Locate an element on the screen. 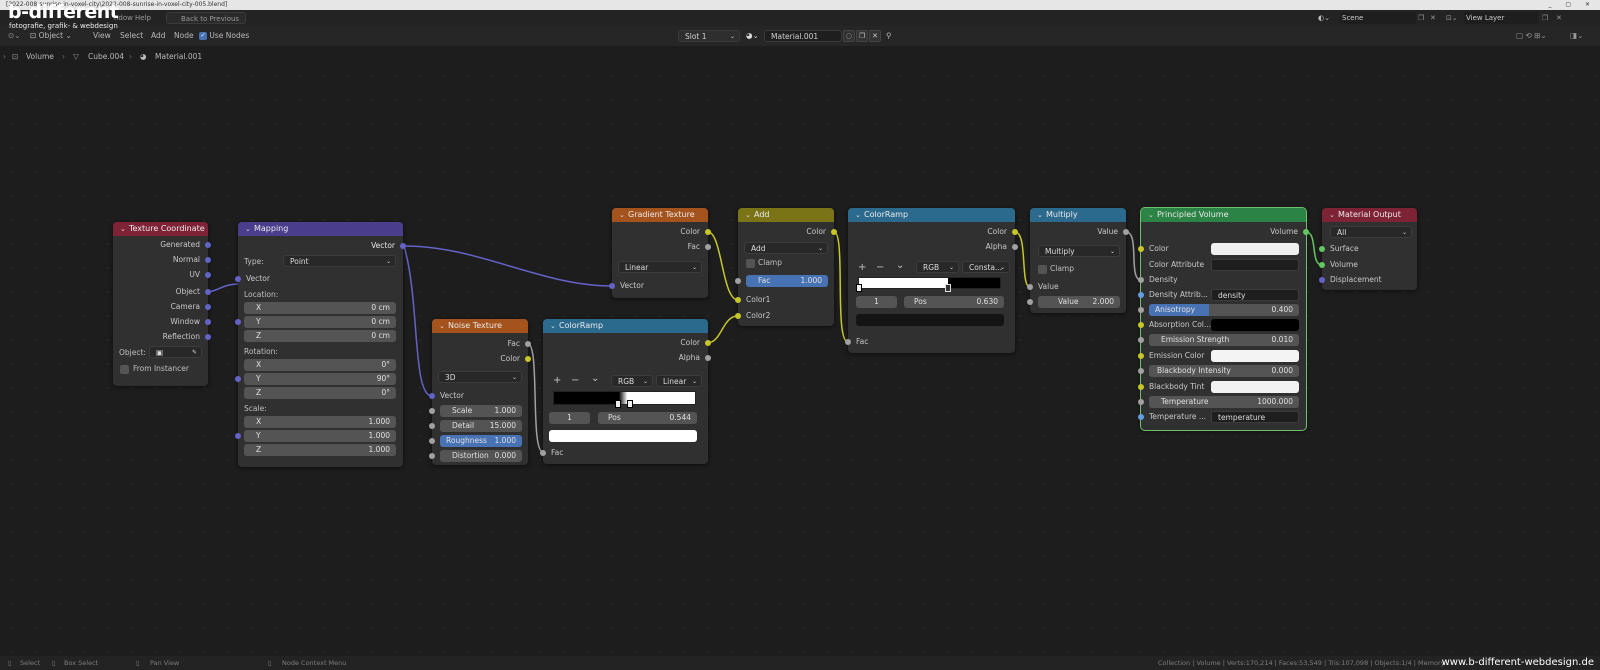  scale-x-field: X 1.000 is located at coordinates (320, 422).